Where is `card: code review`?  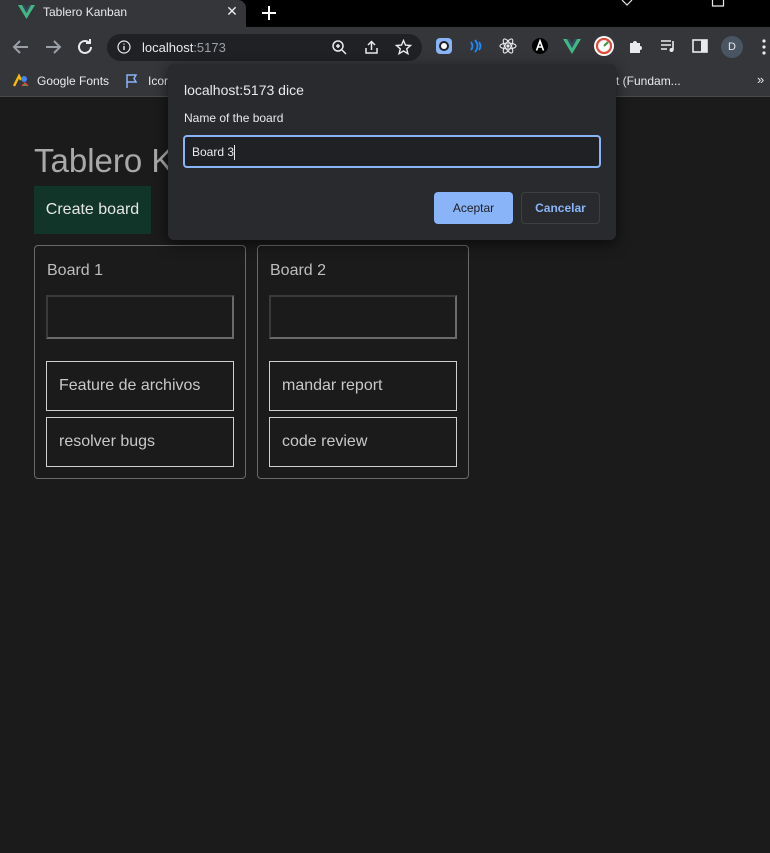 card: code review is located at coordinates (363, 442).